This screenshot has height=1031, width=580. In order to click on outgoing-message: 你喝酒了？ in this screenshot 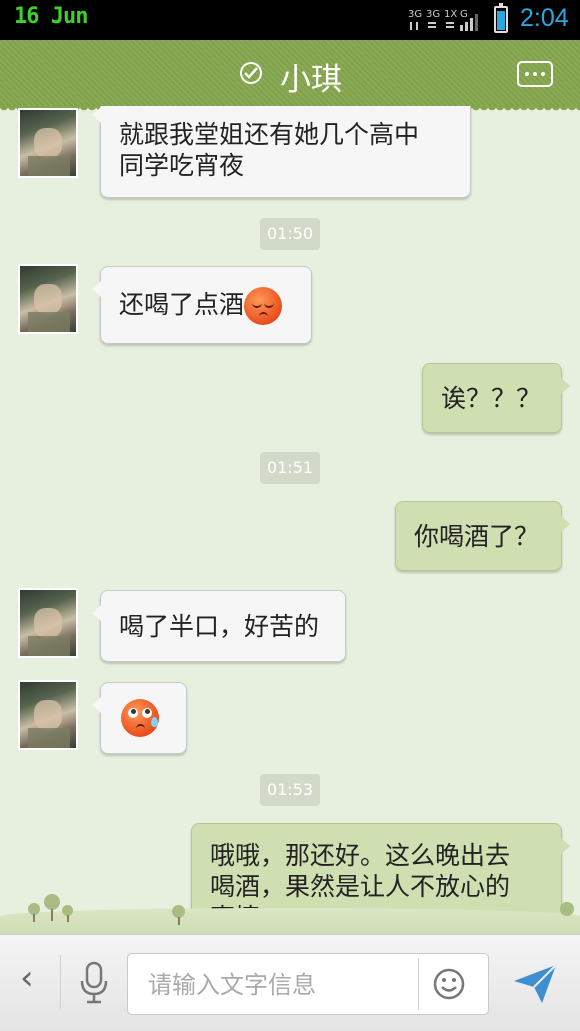, I will do `click(482, 536)`.